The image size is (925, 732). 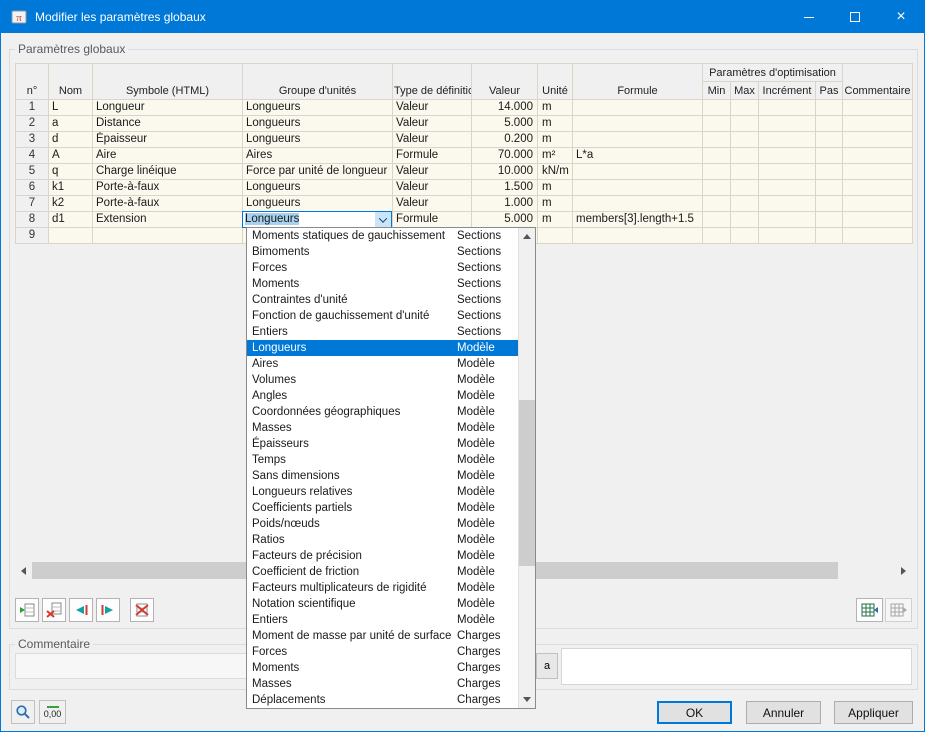 What do you see at coordinates (527, 236) in the screenshot?
I see `scroll-up-button` at bounding box center [527, 236].